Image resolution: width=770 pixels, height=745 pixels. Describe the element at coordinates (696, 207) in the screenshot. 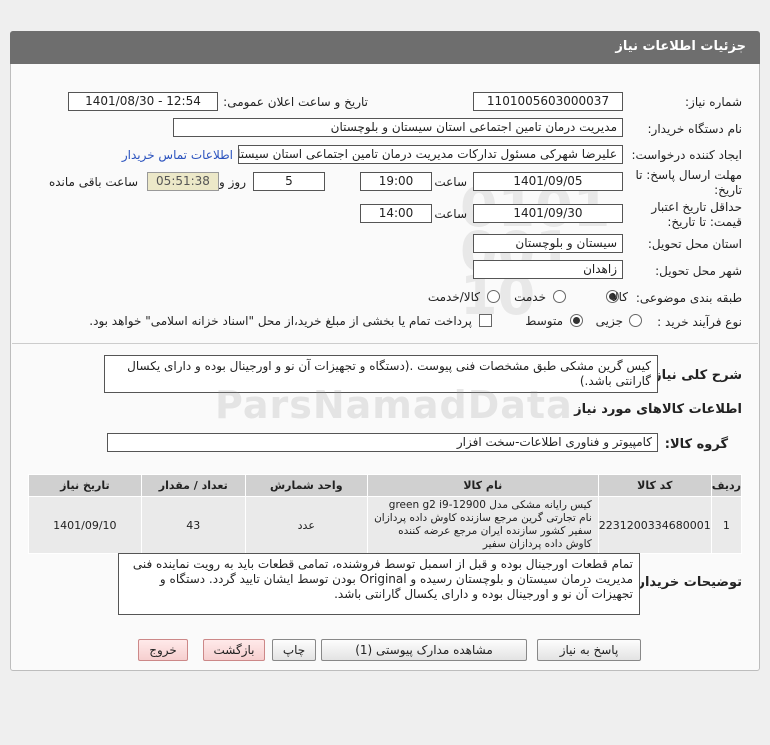

I see `validity-label: حداقل تاریخ اعتبار` at that location.